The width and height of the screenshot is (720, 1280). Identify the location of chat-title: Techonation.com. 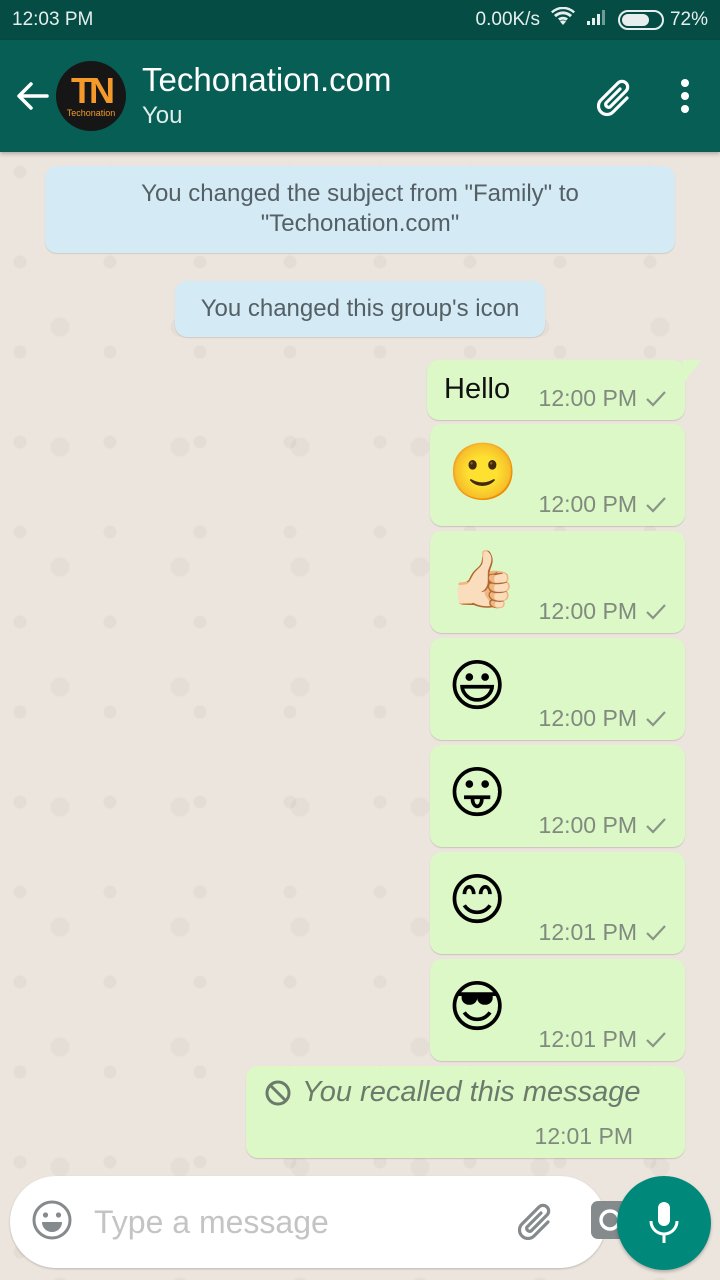
(267, 79).